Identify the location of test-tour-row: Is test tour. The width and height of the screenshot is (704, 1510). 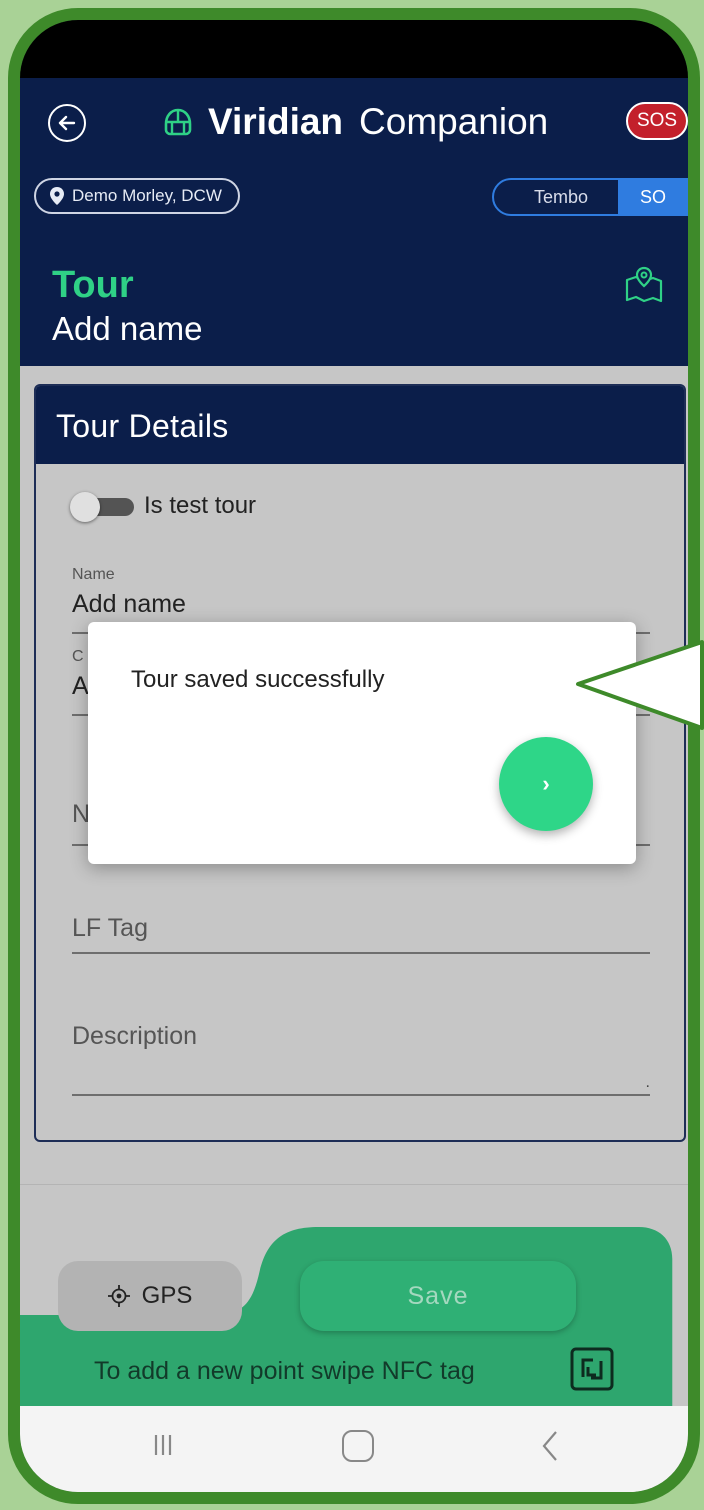
(163, 506).